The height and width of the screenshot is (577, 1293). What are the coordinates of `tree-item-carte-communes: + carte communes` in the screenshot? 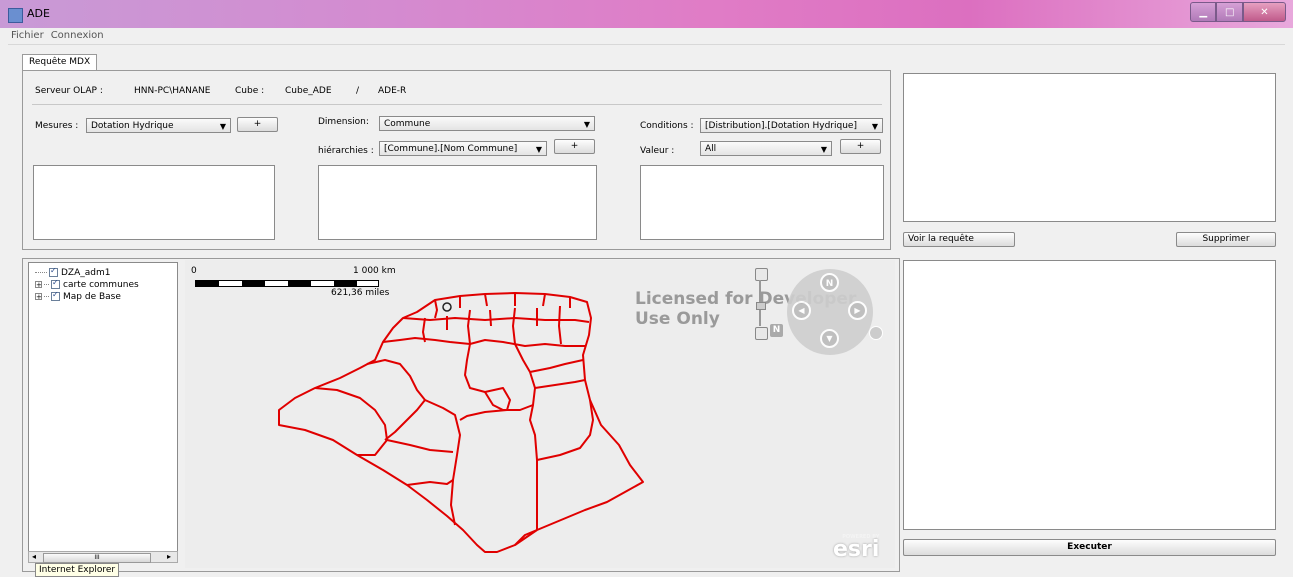 It's located at (87, 284).